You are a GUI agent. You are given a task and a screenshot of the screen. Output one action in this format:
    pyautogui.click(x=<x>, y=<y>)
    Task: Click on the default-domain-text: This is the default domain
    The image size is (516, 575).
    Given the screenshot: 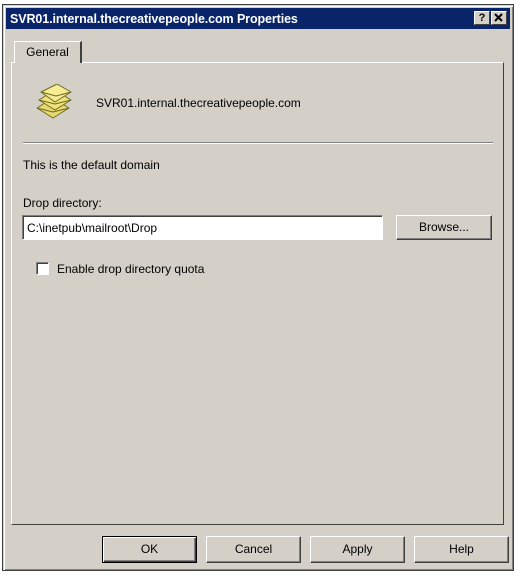 What is the action you would take?
    pyautogui.click(x=91, y=165)
    